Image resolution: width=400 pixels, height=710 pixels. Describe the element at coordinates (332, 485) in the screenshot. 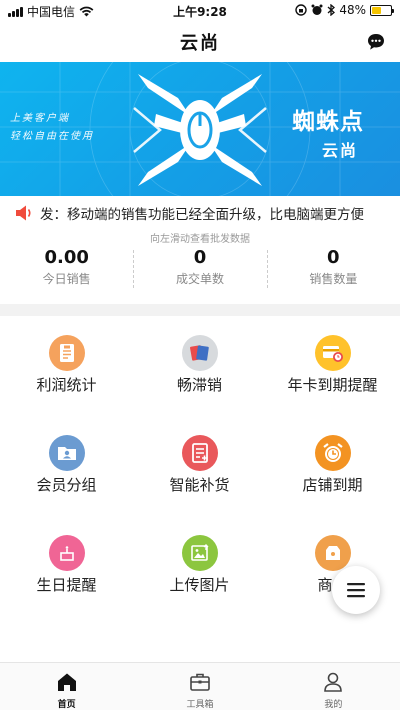

I see `menu-label: 店铺到期` at that location.